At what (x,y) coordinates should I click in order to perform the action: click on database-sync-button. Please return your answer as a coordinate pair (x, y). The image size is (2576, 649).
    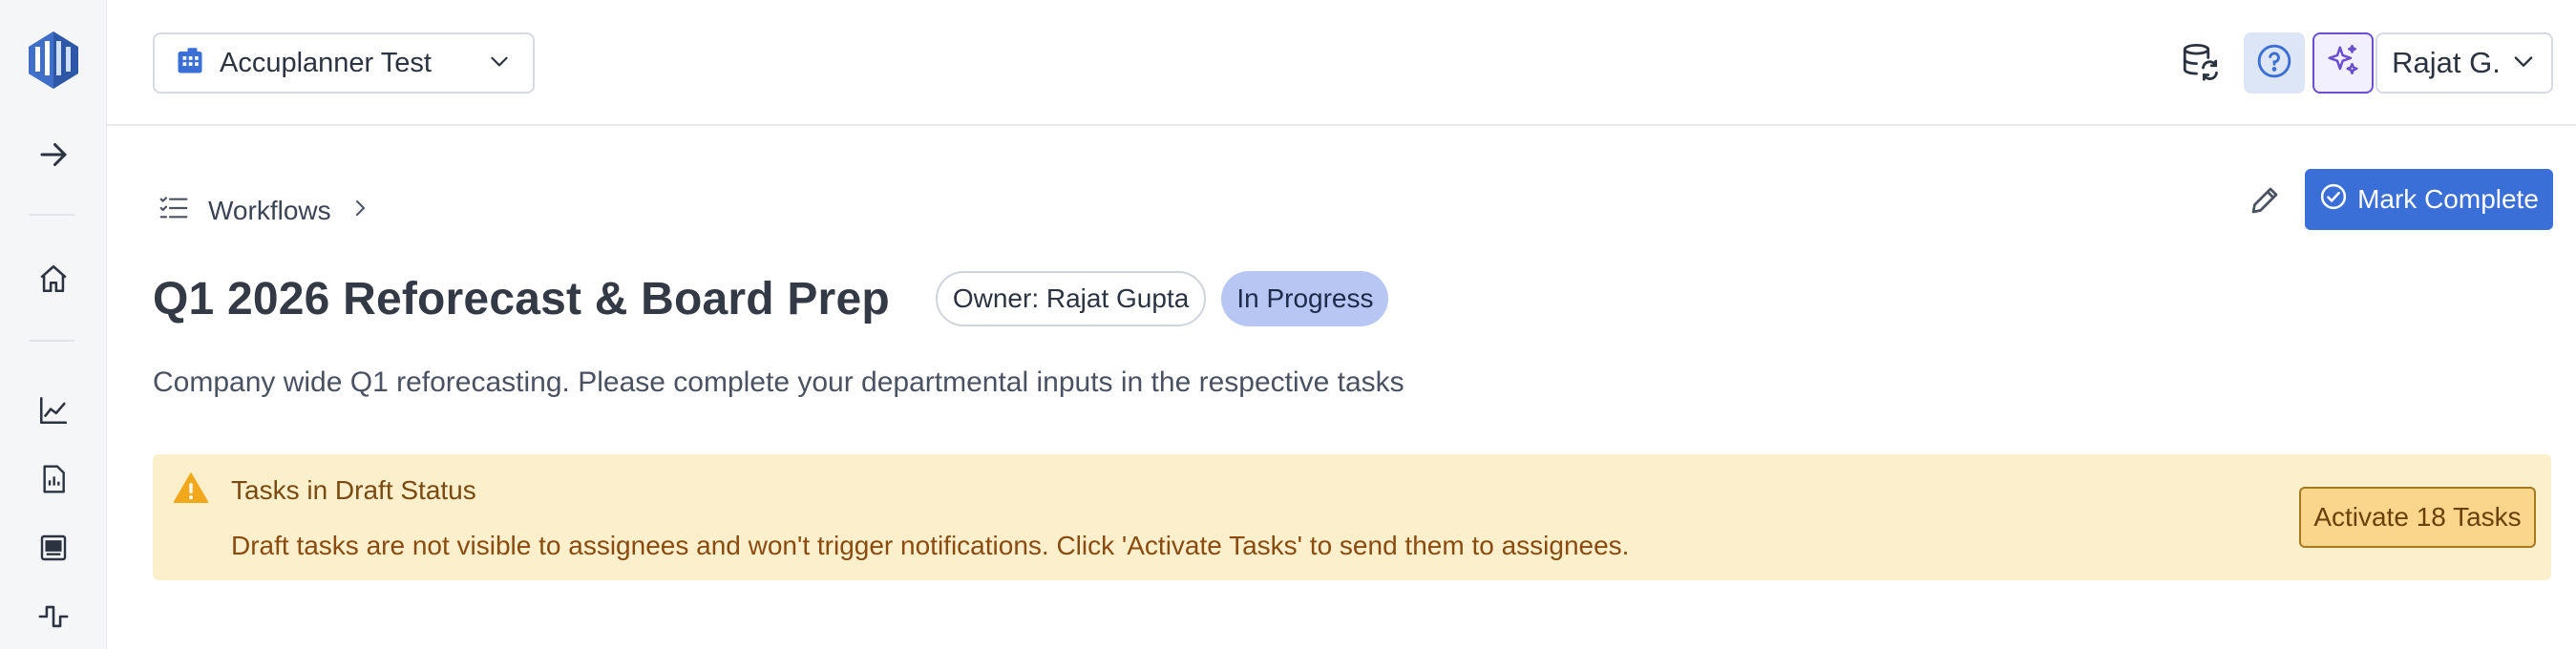
    Looking at the image, I should click on (2199, 63).